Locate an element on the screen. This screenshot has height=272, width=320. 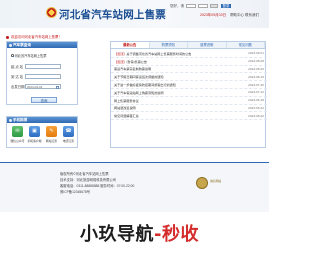
mobile-item-label: 手机客户端 is located at coordinates (34, 140).